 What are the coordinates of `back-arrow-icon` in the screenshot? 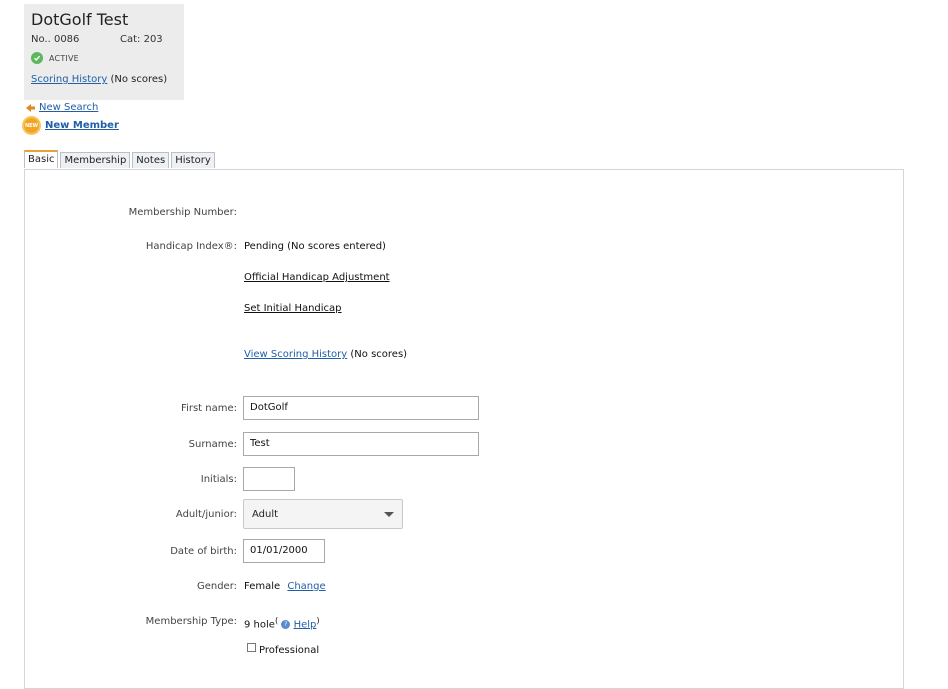 It's located at (30, 107).